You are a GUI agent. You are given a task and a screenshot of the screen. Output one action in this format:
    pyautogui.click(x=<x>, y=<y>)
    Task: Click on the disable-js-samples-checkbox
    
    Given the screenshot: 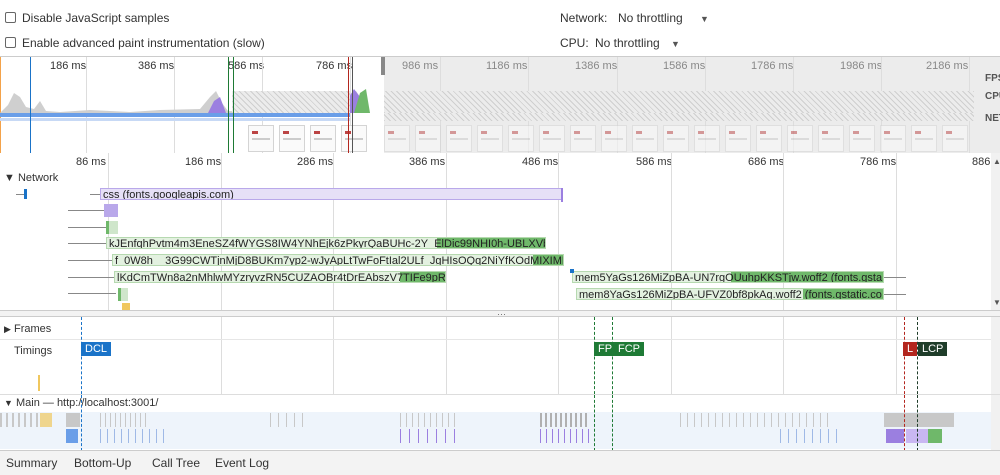 What is the action you would take?
    pyautogui.click(x=10, y=17)
    